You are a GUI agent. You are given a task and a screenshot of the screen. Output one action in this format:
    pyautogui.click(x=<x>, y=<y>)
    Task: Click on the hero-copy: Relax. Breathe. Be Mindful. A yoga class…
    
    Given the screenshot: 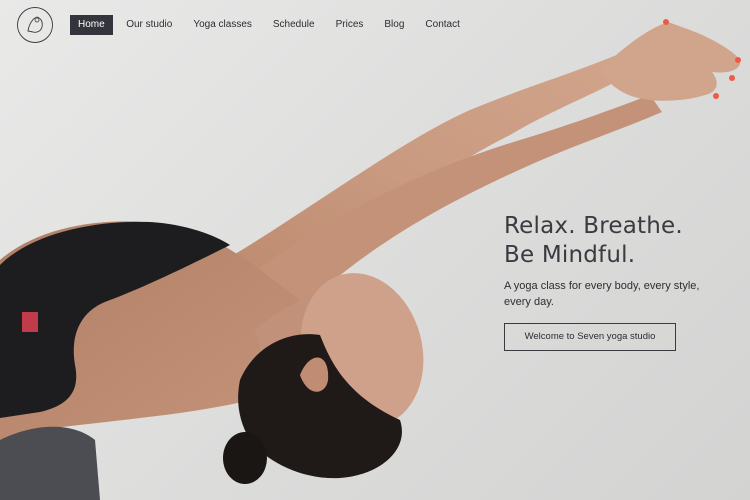 What is the action you would take?
    pyautogui.click(x=616, y=281)
    